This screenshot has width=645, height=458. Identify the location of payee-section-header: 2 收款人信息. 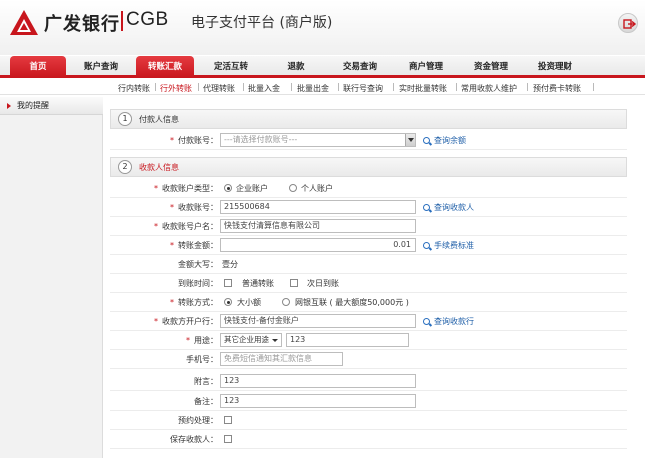
(368, 167).